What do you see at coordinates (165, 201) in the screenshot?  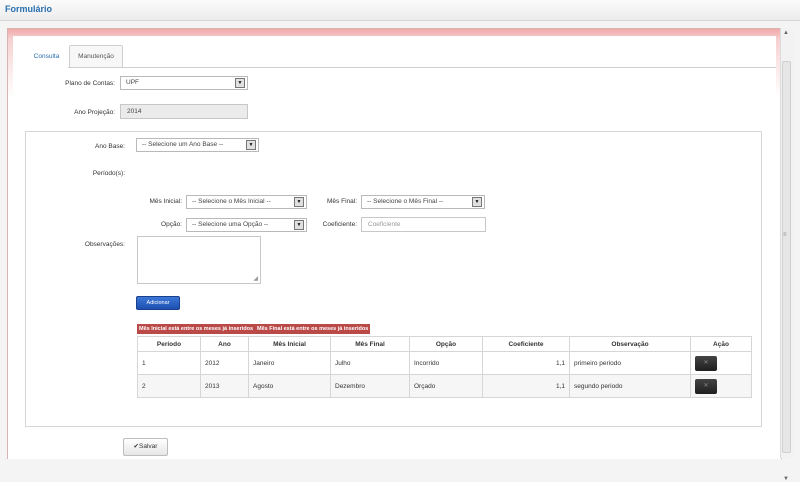 I see `mes-inicial-label: Mês Inicial:` at bounding box center [165, 201].